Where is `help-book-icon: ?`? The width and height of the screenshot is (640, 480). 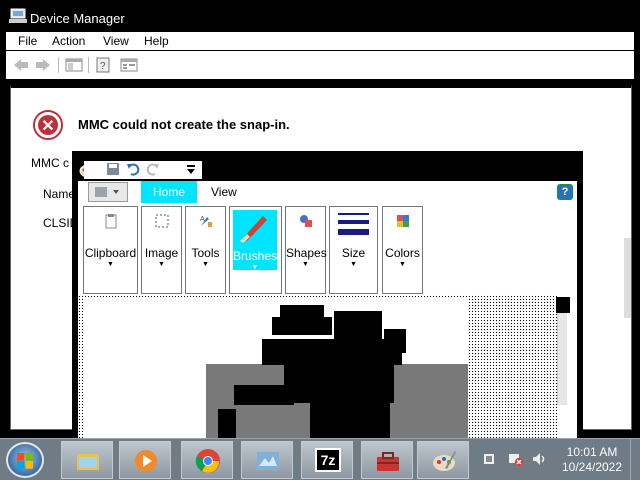
help-book-icon: ? is located at coordinates (103, 65).